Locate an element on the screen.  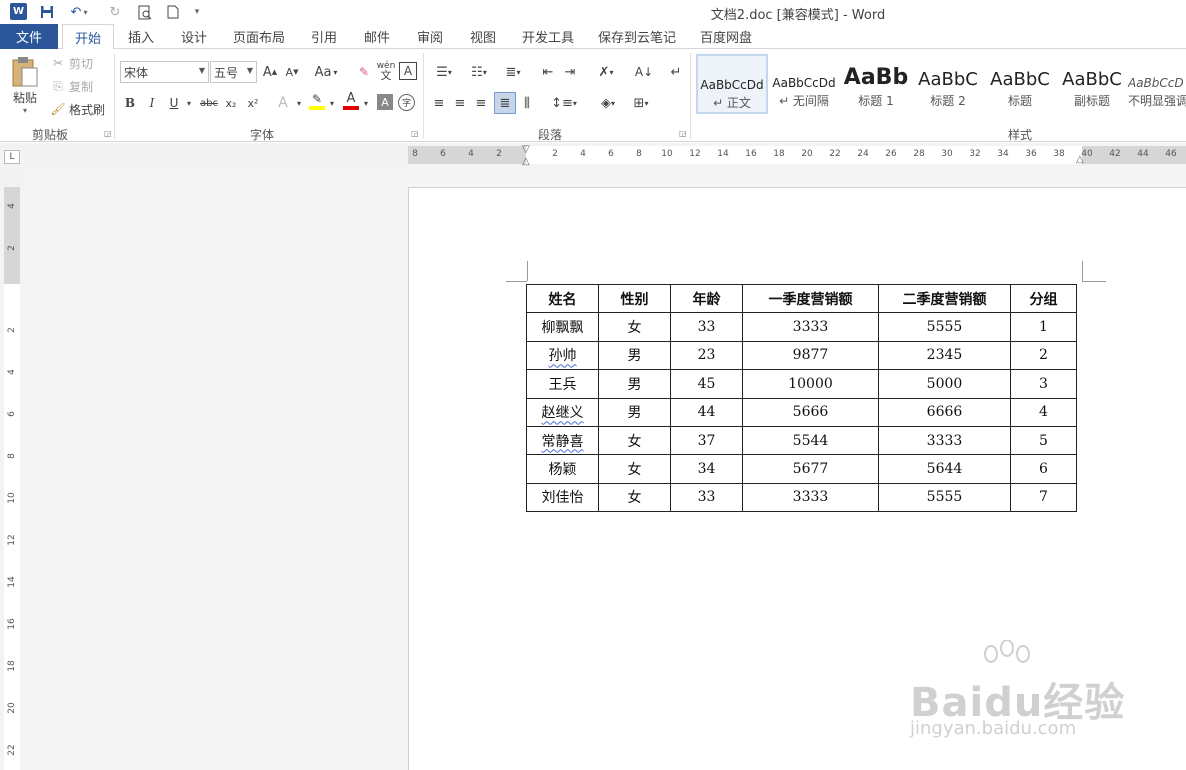
cell-q1-sales: 5666 is located at coordinates (810, 412).